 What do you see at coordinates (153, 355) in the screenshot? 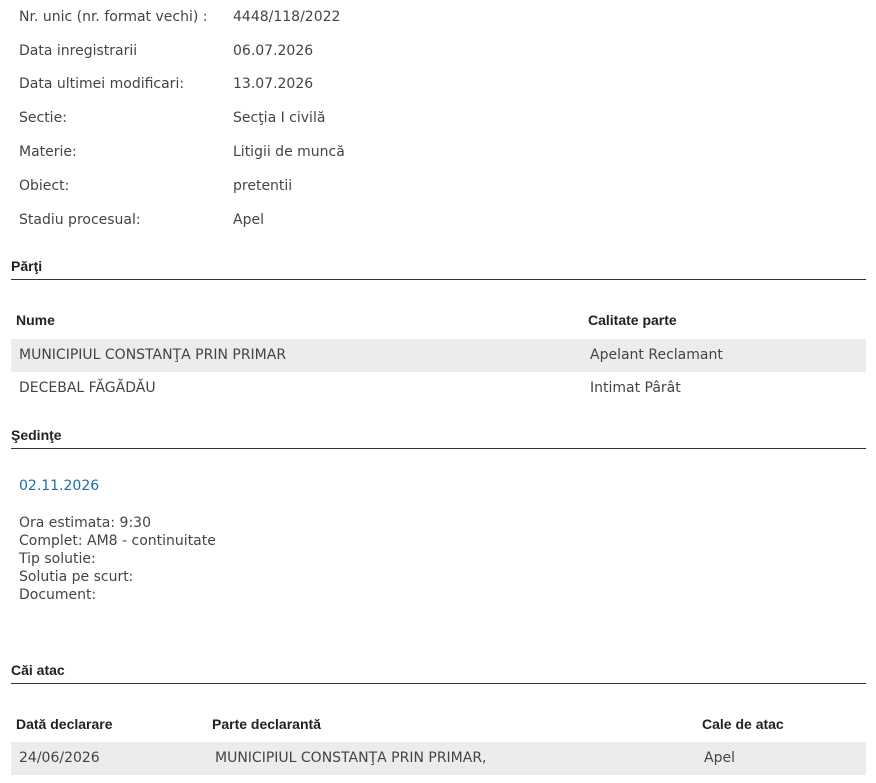
I see `party-name: MUNICIPIUL CONSTANŢA PRIN PRIMAR` at bounding box center [153, 355].